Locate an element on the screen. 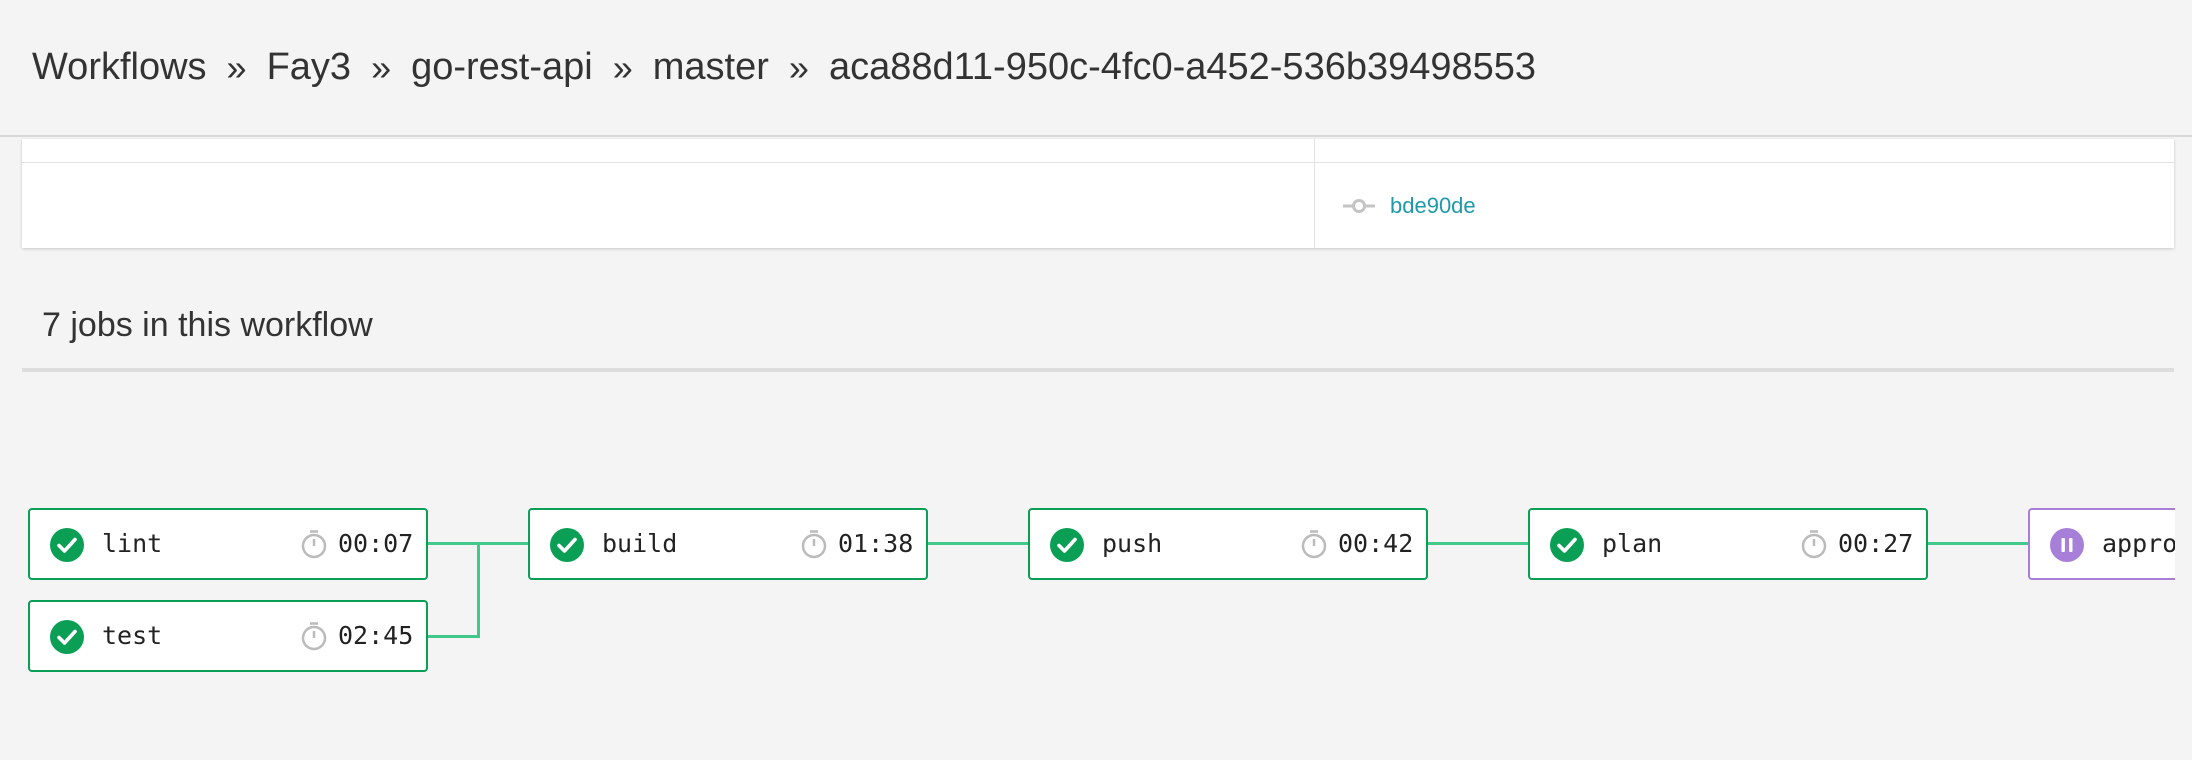 Image resolution: width=2192 pixels, height=760 pixels. connector-merge-vertical is located at coordinates (478, 590).